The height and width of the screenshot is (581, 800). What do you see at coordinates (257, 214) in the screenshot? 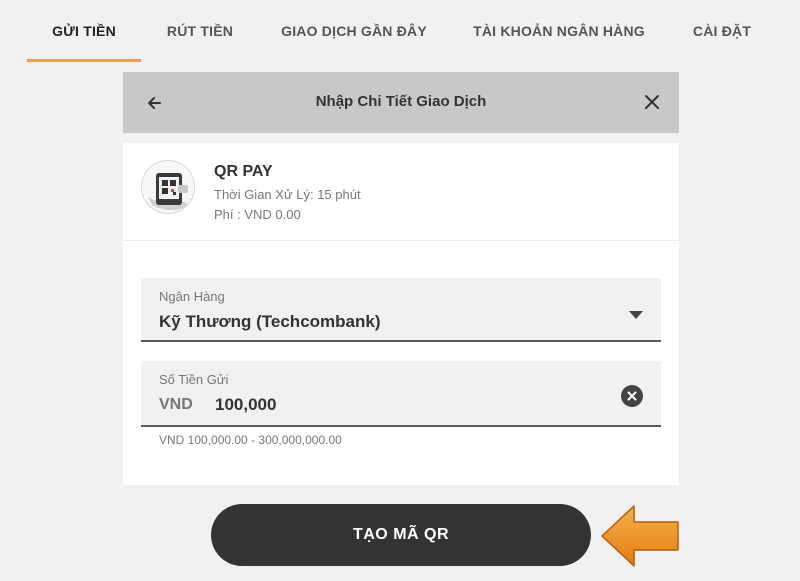
I see `fee-text: Phí : VND 0.00` at bounding box center [257, 214].